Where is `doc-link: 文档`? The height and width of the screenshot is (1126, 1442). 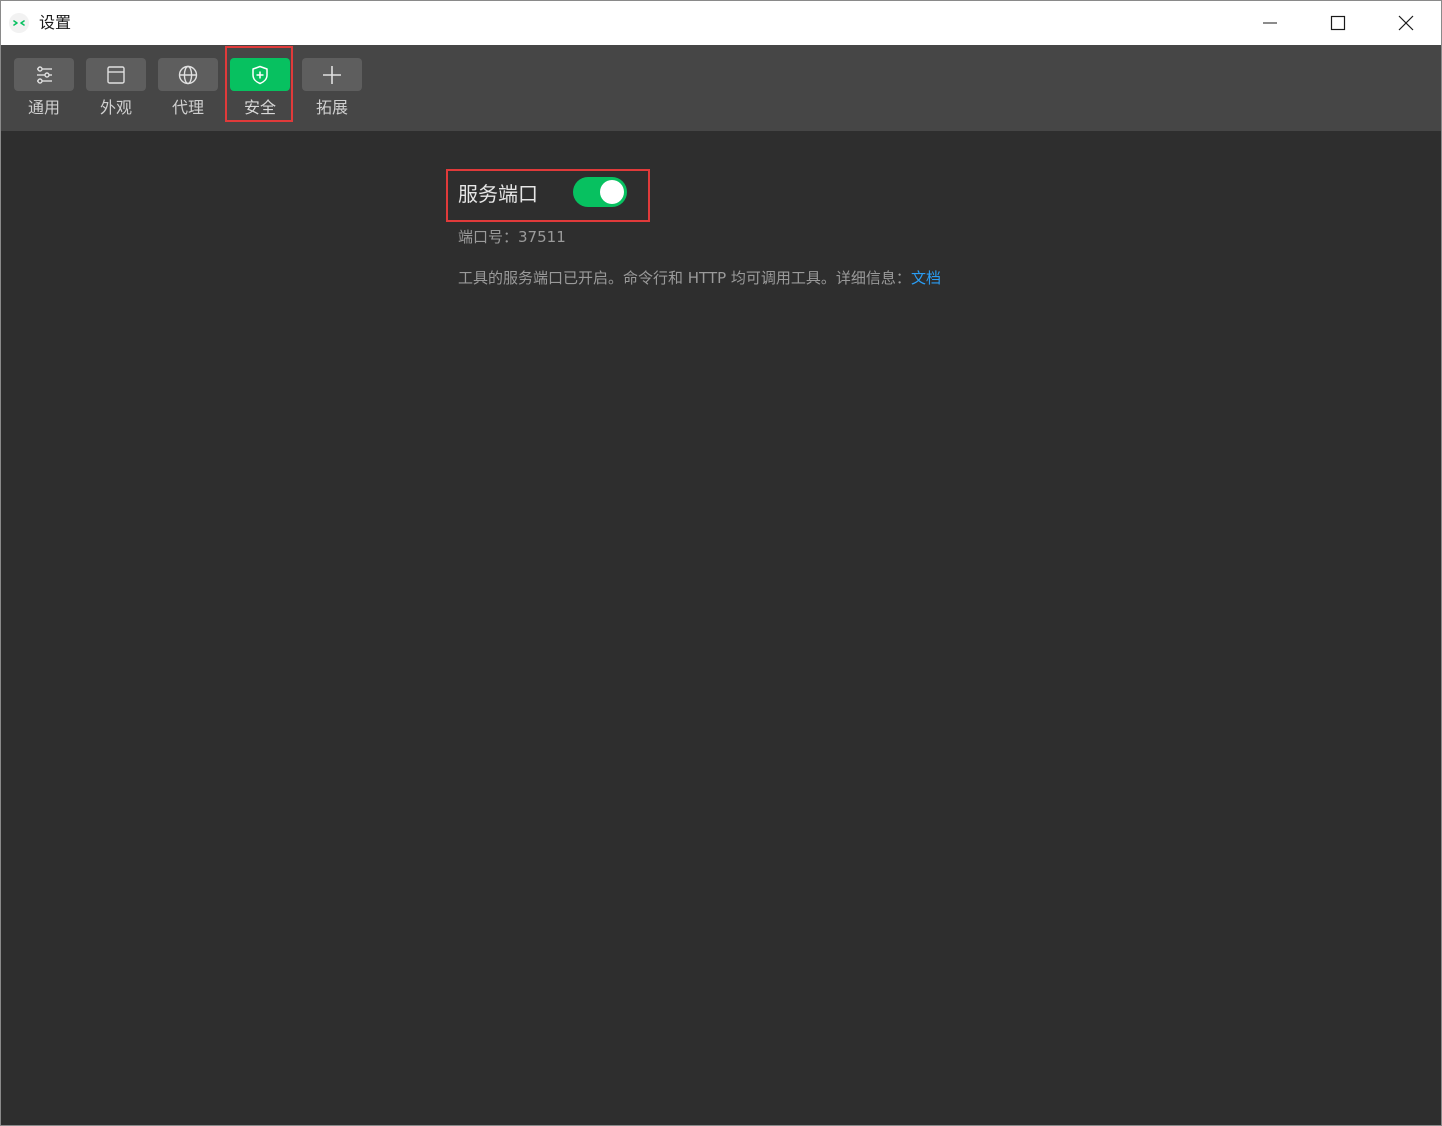
doc-link: 文档 is located at coordinates (926, 278).